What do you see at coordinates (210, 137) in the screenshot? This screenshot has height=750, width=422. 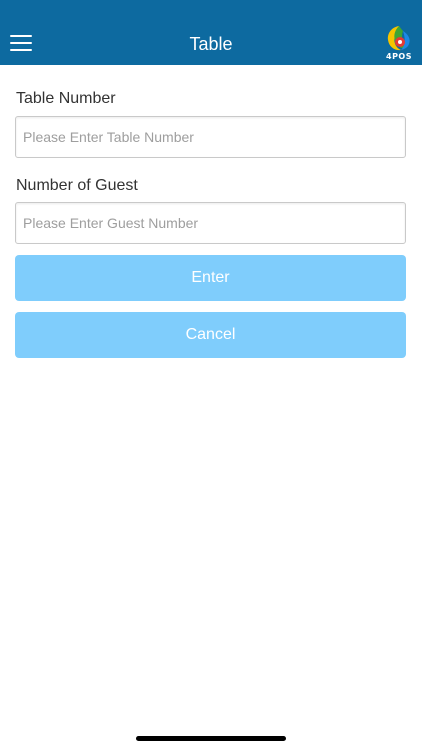 I see `table-number-input` at bounding box center [210, 137].